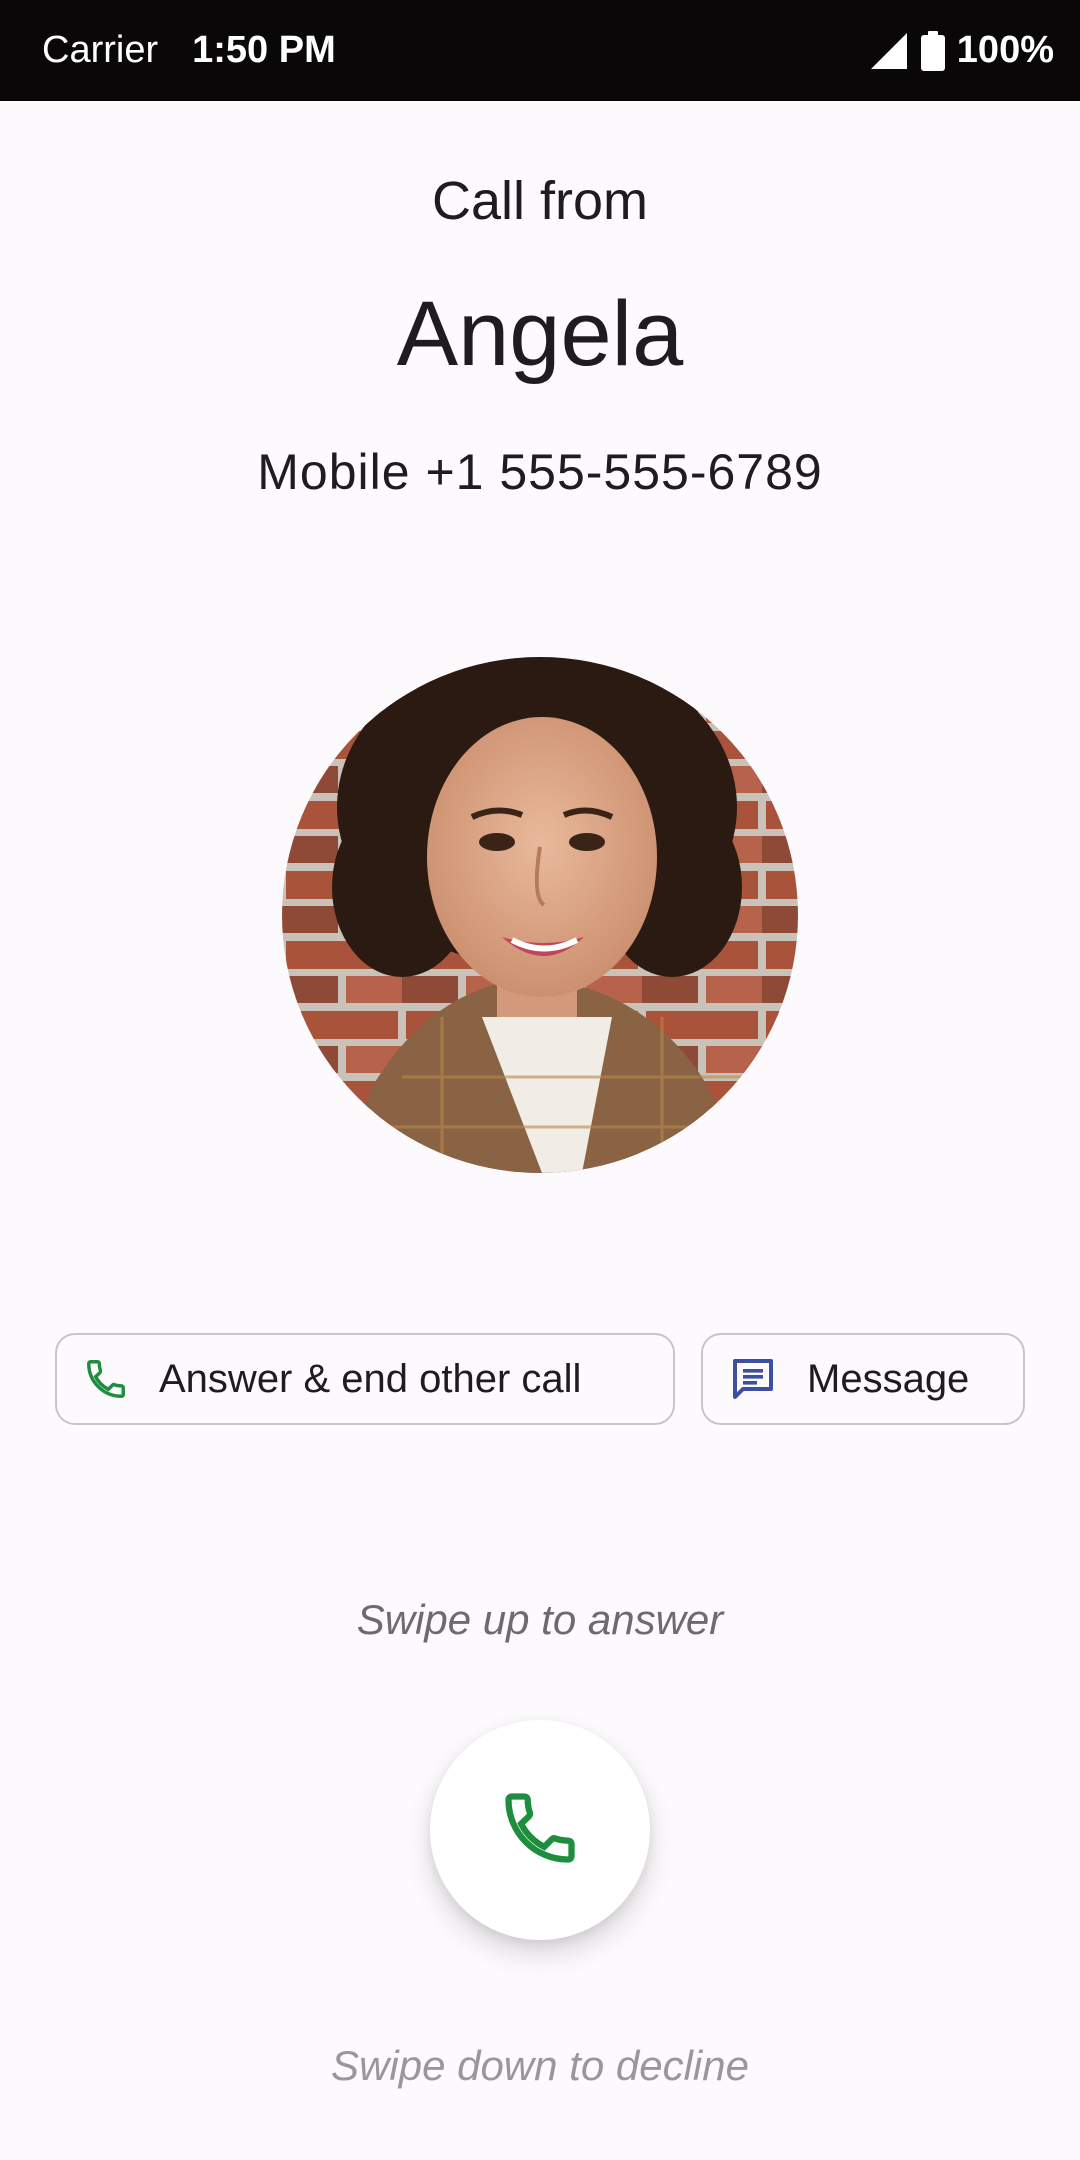  I want to click on caller-avatar, so click(540, 915).